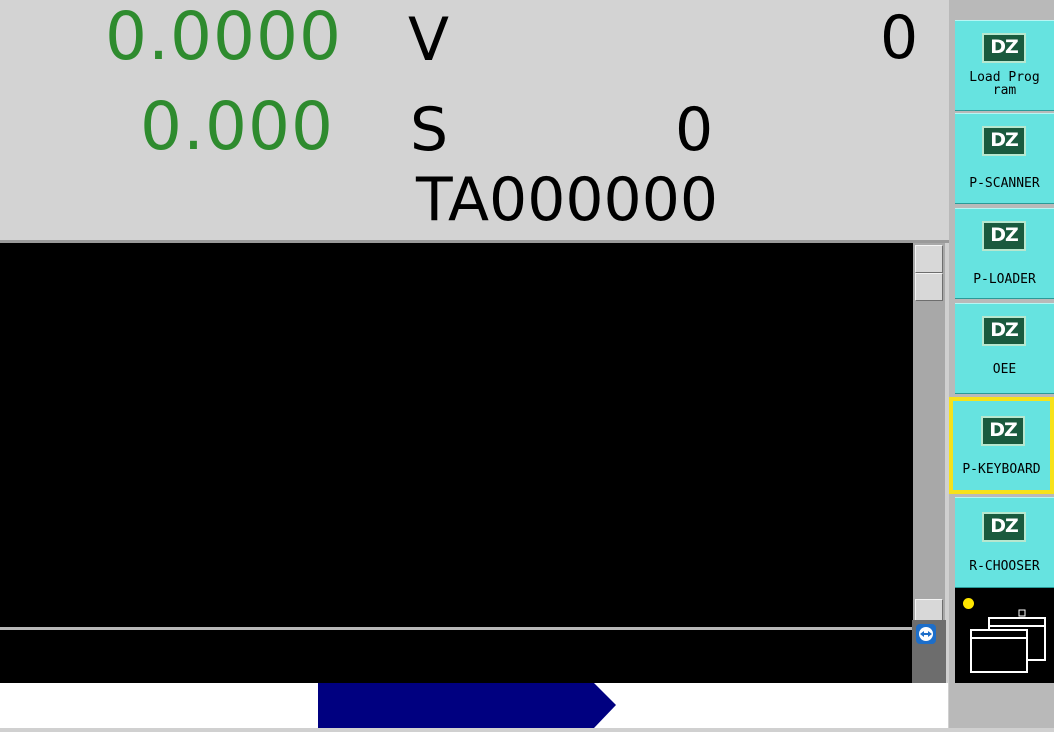  Describe the element at coordinates (1001, 469) in the screenshot. I see `p-keyboard-label: P-KEYBOARD` at that location.